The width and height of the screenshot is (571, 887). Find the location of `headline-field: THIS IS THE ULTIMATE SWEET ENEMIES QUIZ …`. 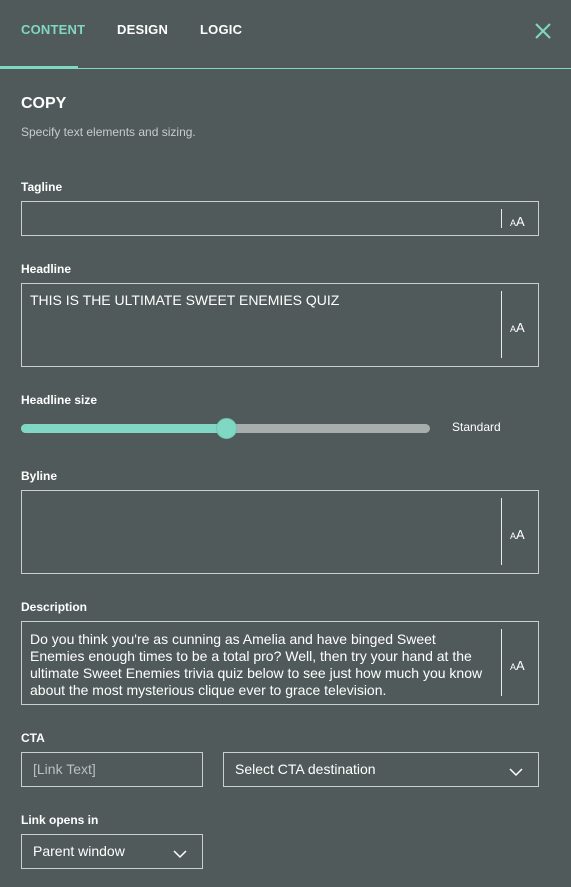

headline-field: THIS IS THE ULTIMATE SWEET ENEMIES QUIZ … is located at coordinates (280, 325).